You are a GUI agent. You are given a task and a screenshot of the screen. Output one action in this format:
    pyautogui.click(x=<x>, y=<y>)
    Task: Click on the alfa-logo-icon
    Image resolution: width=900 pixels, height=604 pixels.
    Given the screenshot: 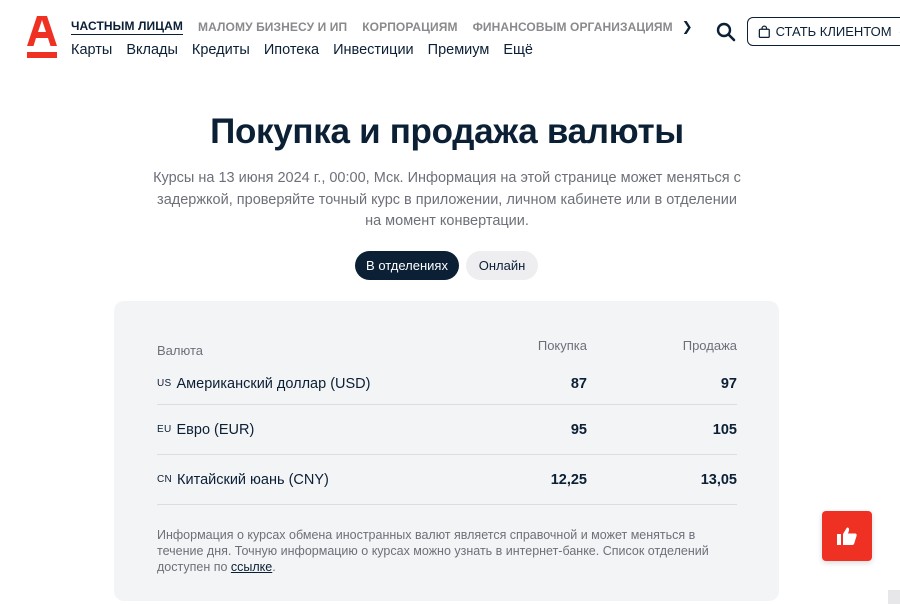 What is the action you would take?
    pyautogui.click(x=42, y=37)
    